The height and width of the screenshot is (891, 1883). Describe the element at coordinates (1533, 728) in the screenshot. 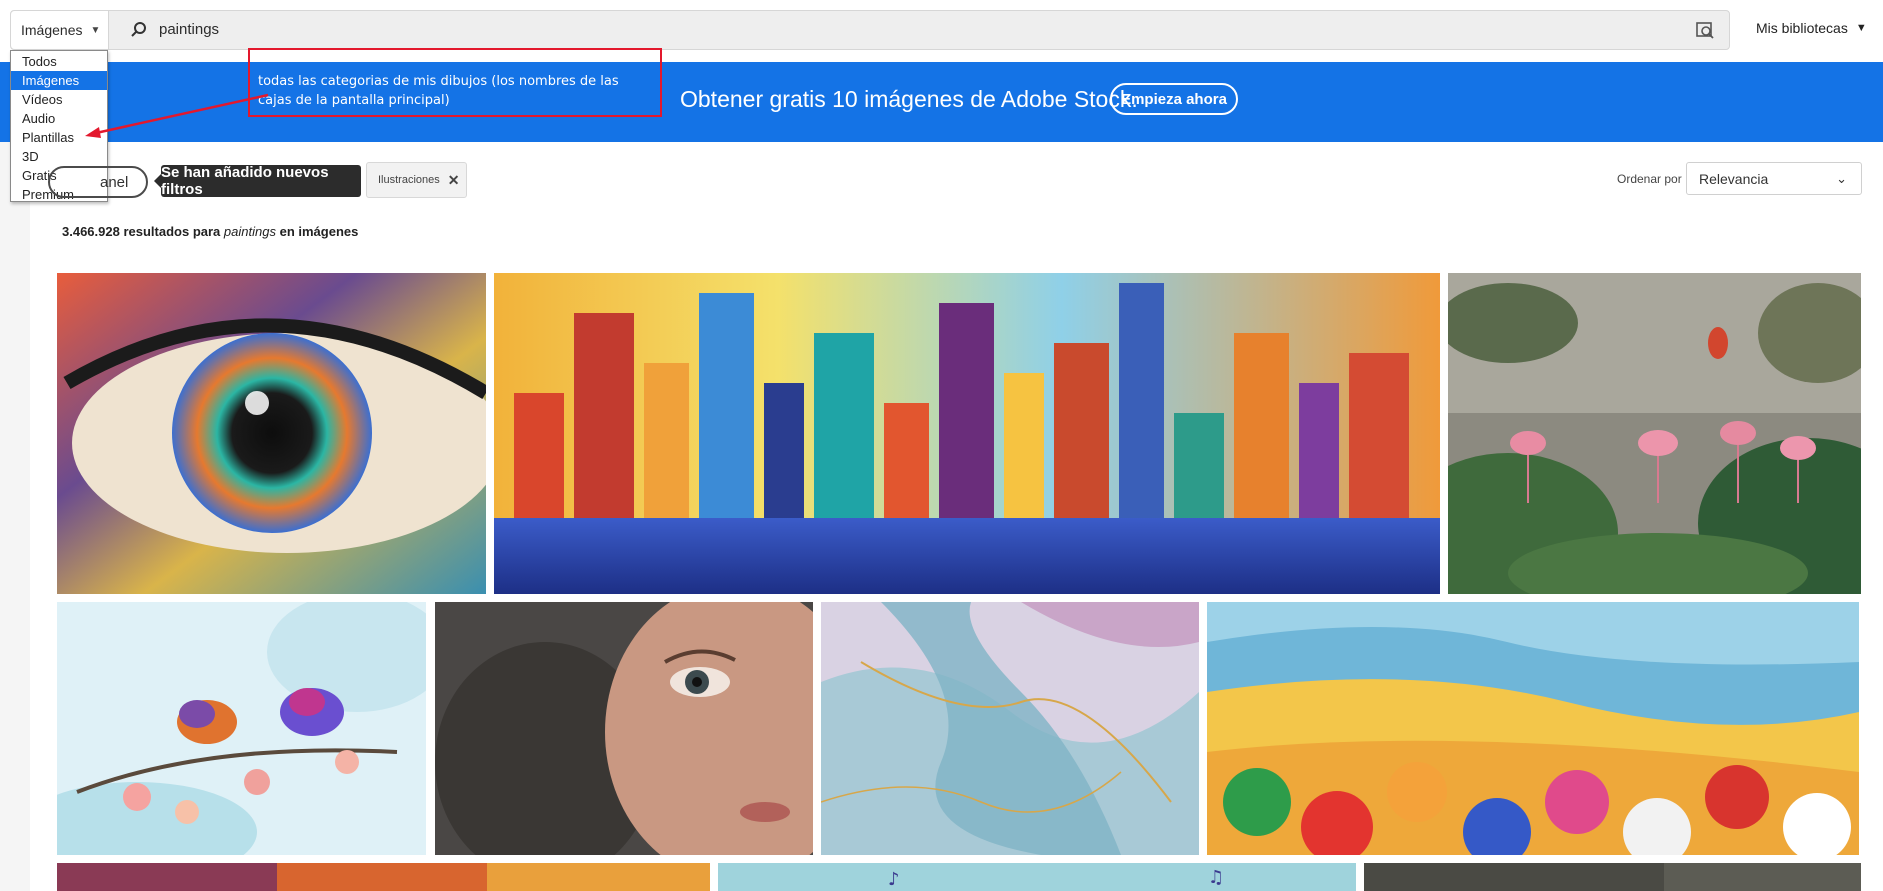

I see `image-beach-umbrellas-painting` at that location.